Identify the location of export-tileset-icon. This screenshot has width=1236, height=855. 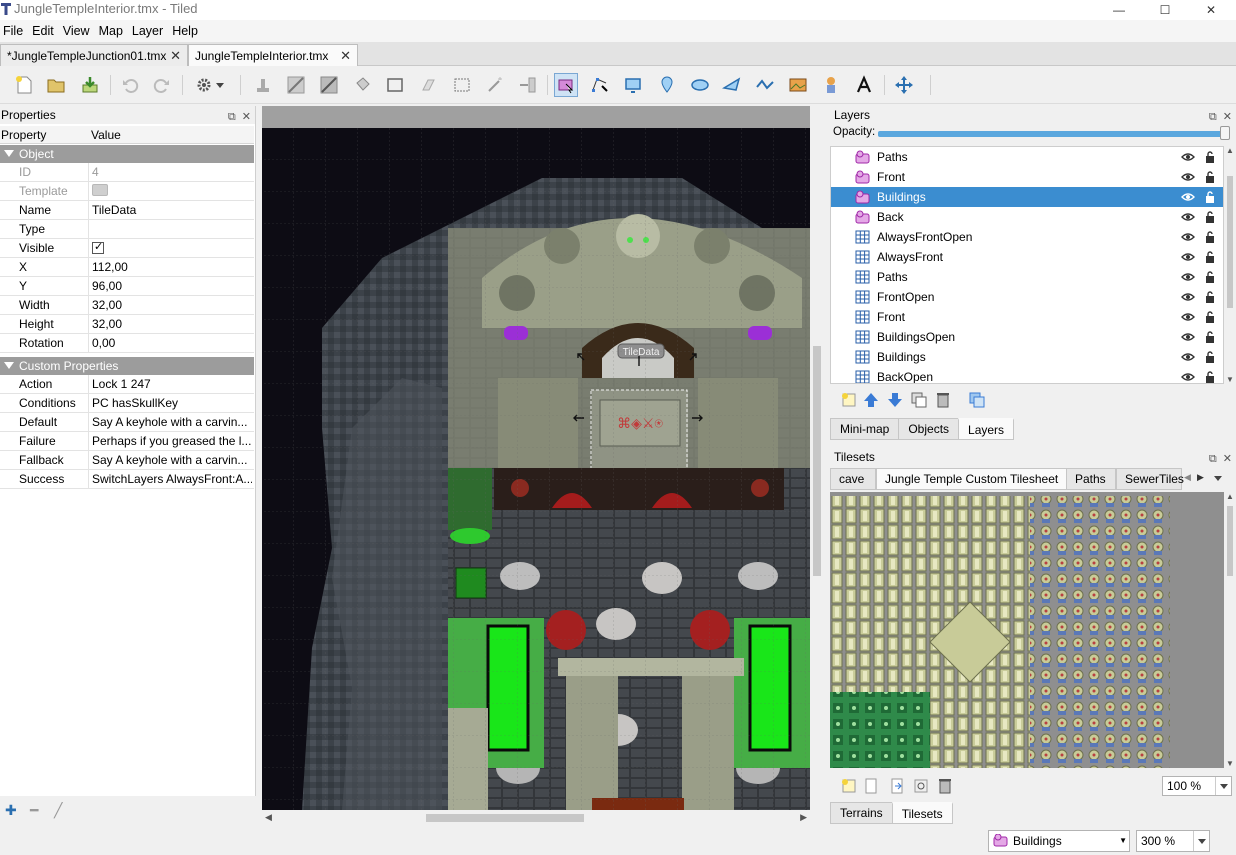
(897, 786).